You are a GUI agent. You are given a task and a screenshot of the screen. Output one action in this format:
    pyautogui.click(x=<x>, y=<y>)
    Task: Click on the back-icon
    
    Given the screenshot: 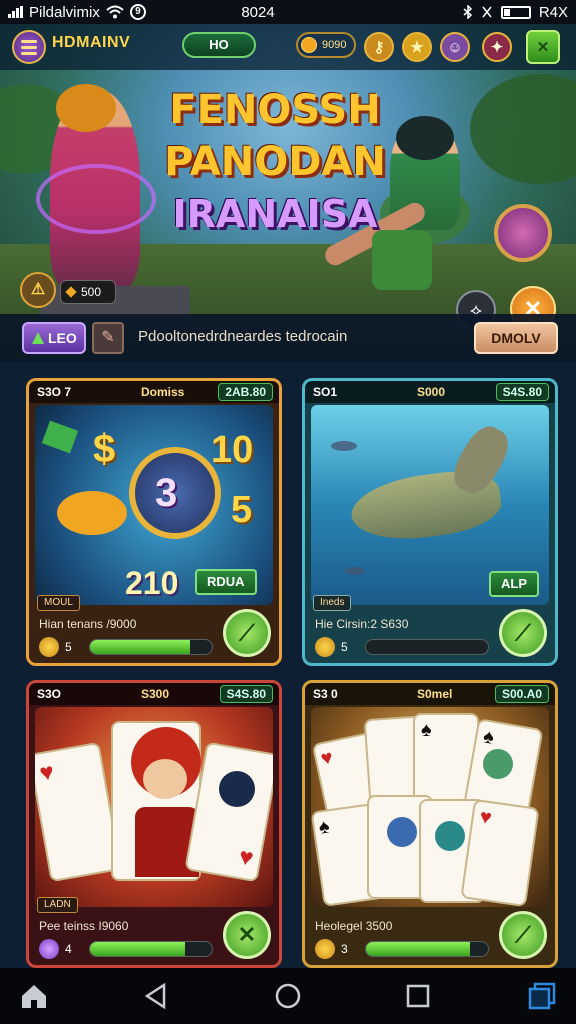 What is the action you would take?
    pyautogui.click(x=156, y=996)
    